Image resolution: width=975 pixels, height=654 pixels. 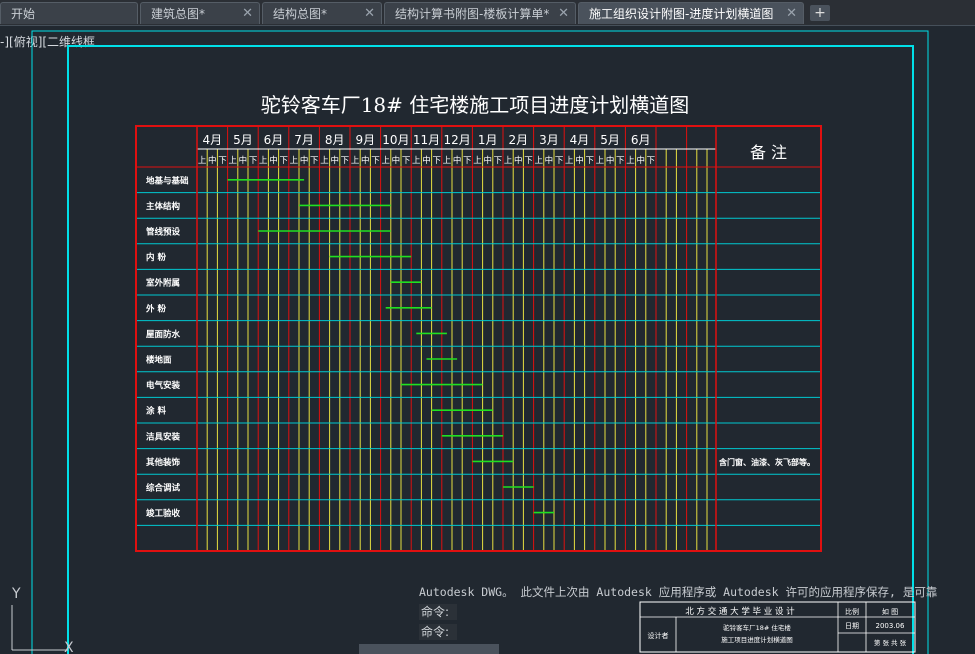 I want to click on tab-progress-chart: 施工组织设计附图-进度计划横道图 ✕, so click(x=691, y=13).